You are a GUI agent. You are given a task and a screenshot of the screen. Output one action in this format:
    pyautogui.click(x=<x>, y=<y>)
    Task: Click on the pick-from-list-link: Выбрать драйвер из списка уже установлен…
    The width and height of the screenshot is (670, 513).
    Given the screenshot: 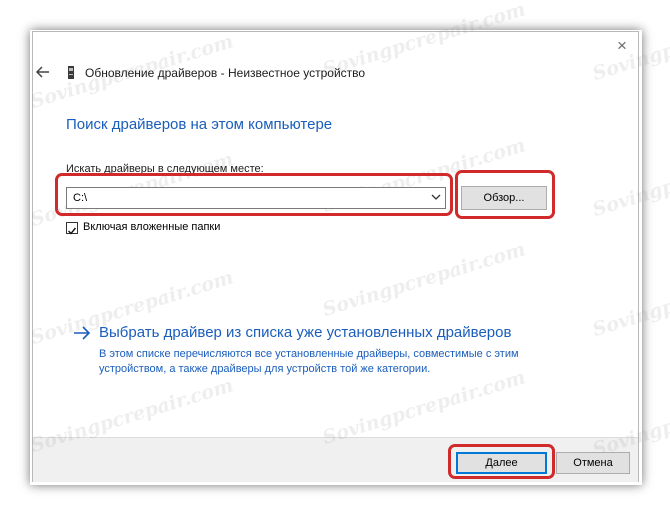 What is the action you would take?
    pyautogui.click(x=305, y=333)
    